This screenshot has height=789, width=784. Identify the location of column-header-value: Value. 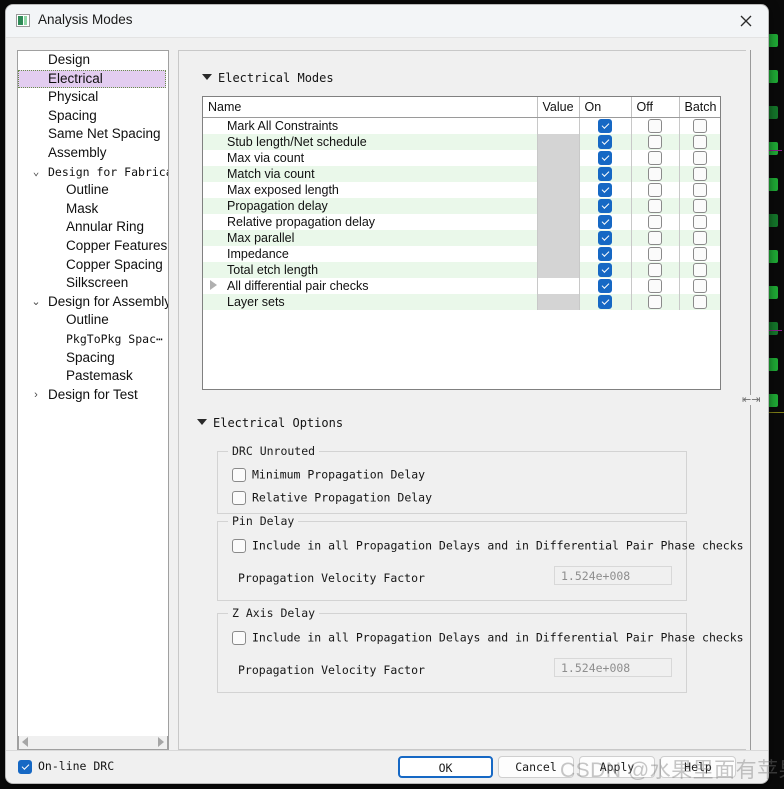
(558, 107).